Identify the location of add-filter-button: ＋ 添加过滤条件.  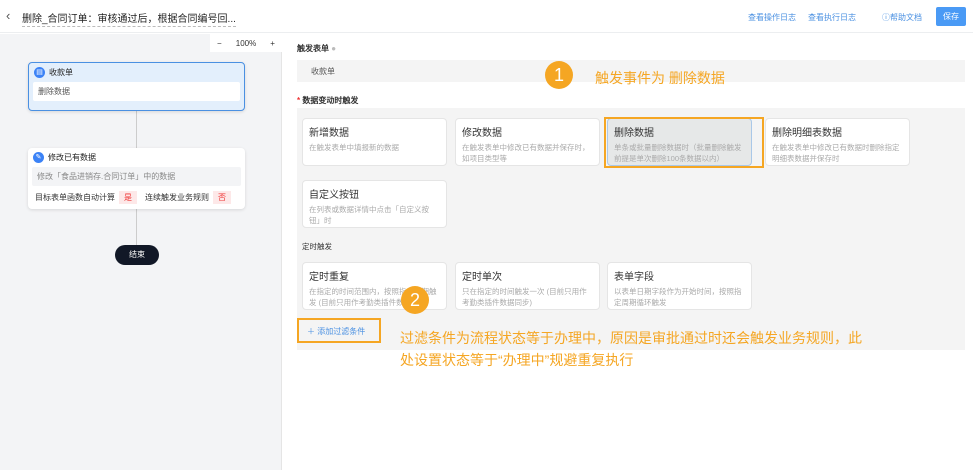
(339, 330).